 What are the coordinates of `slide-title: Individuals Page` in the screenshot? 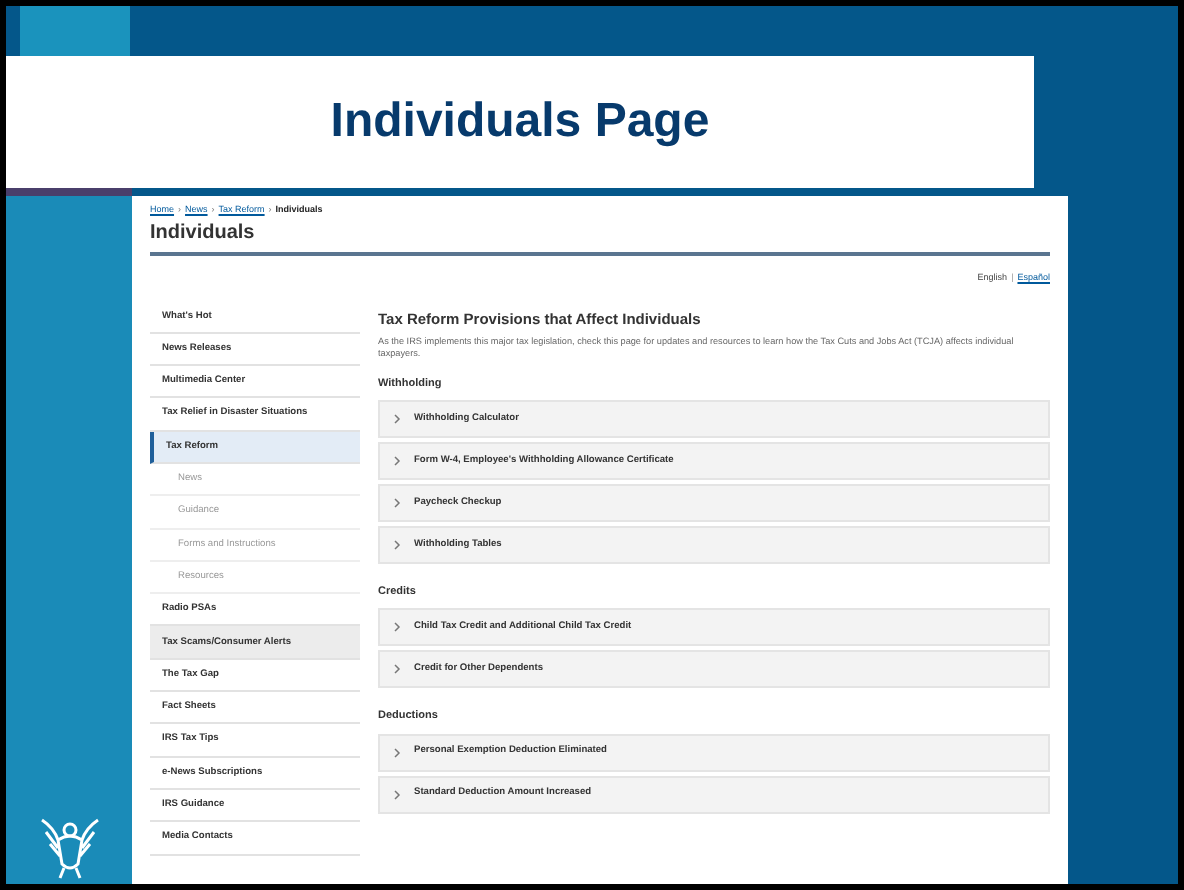 It's located at (520, 122).